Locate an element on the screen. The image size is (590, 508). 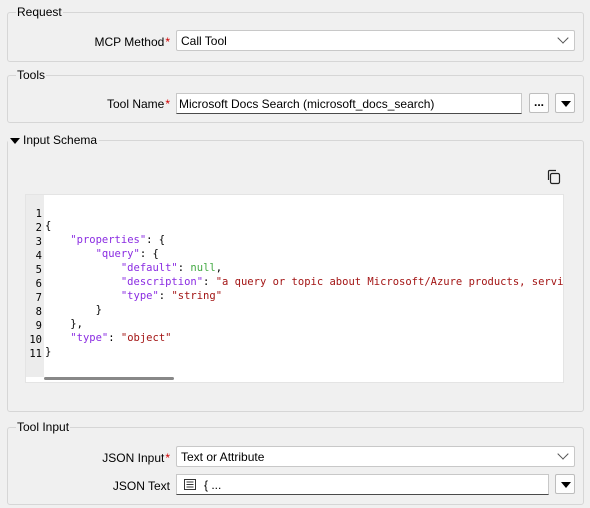
code-line: 11 is located at coordinates (35, 354).